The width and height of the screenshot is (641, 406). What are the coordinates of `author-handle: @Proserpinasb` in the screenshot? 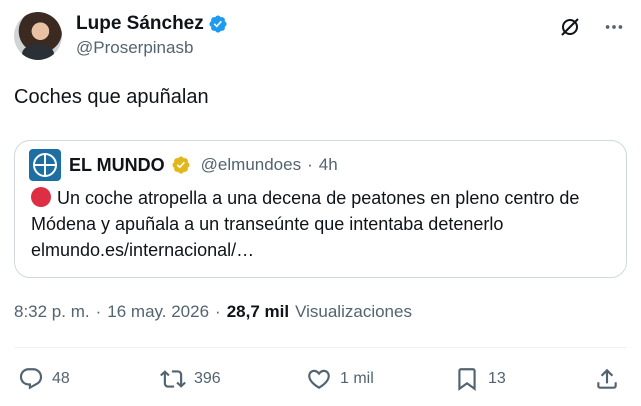 It's located at (152, 48).